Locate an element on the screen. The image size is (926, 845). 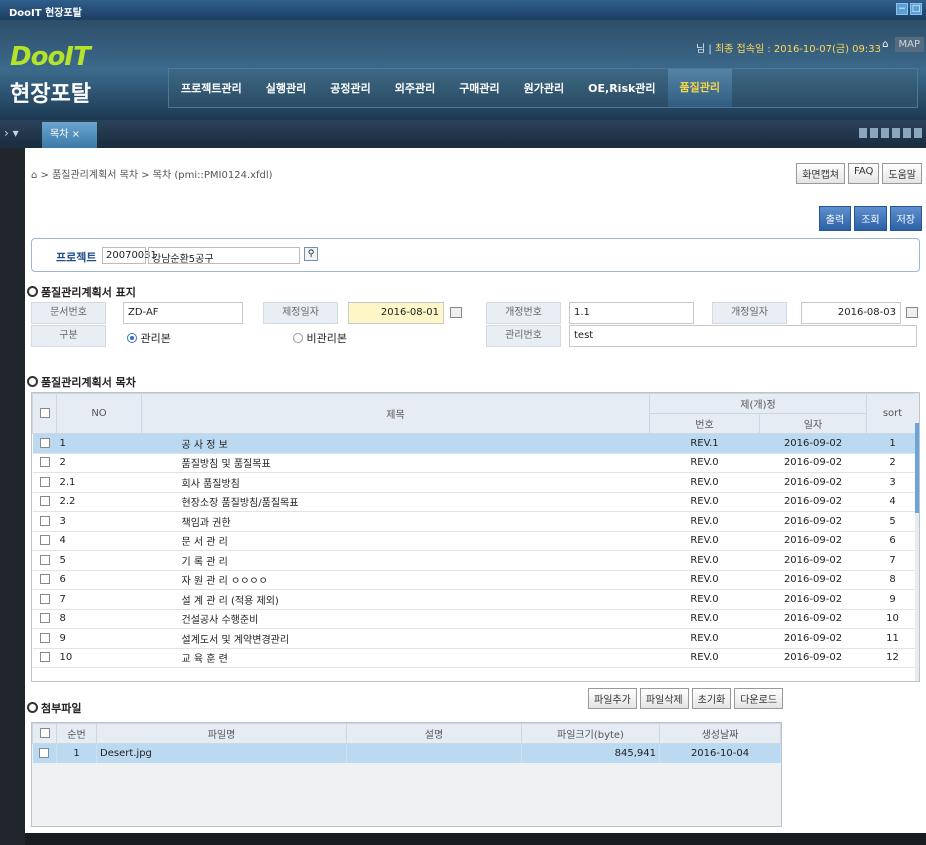
save-button: 저장 is located at coordinates (905, 218).